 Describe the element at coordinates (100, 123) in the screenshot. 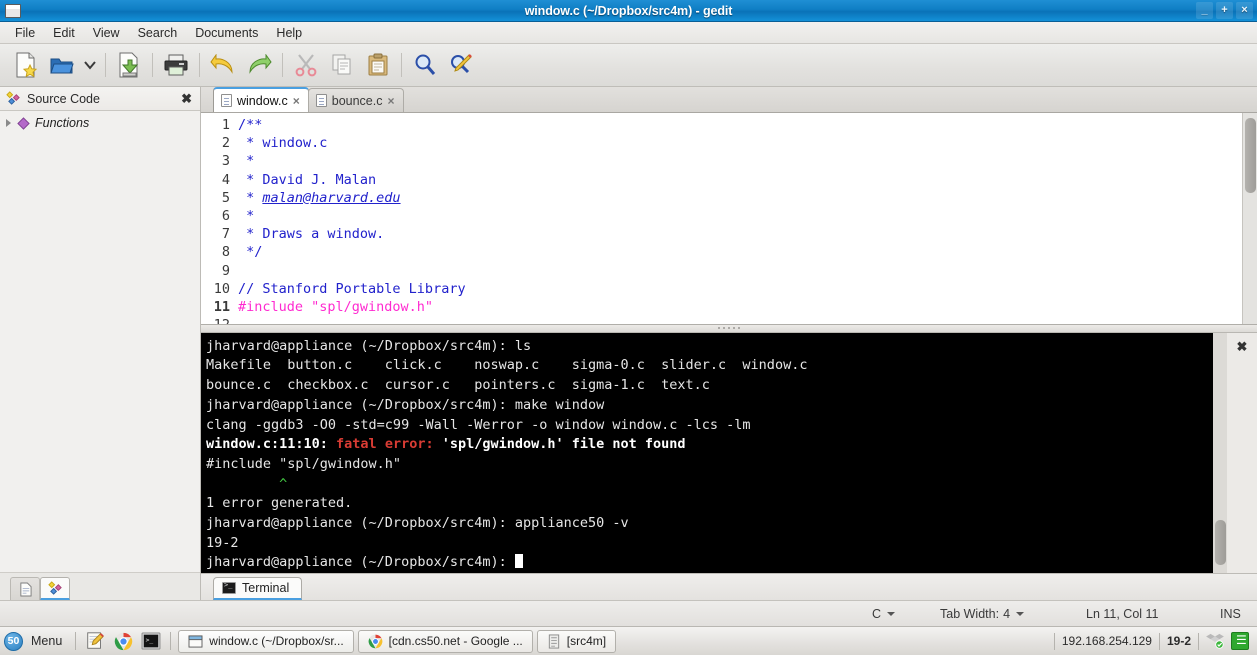

I see `tree-item-functions: Functions` at that location.